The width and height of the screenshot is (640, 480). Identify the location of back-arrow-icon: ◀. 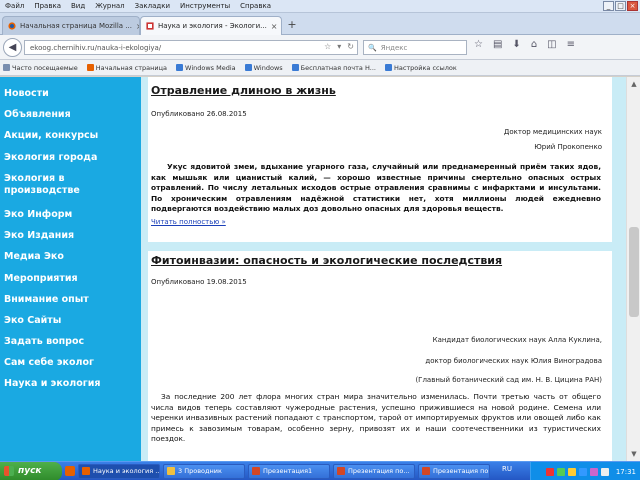
(12, 47).